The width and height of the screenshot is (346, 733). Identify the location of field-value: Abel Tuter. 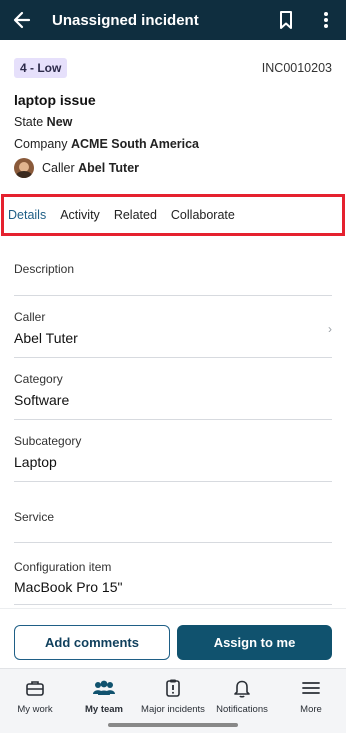
(46, 338).